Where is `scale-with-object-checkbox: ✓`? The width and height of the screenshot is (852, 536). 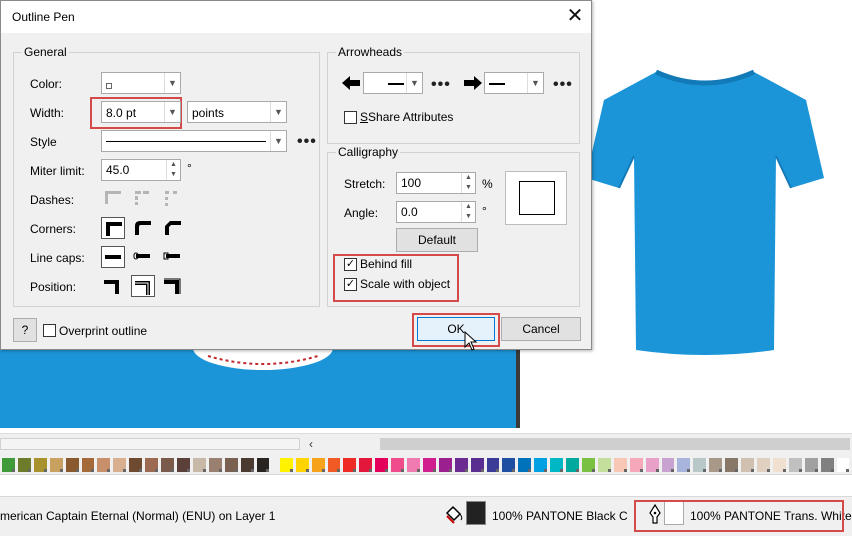 scale-with-object-checkbox: ✓ is located at coordinates (350, 284).